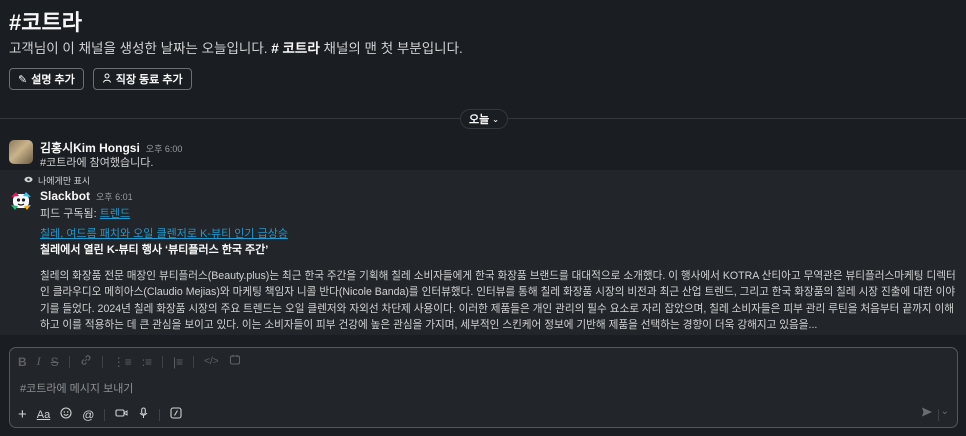 Image resolution: width=966 pixels, height=436 pixels. I want to click on only-visible-to-you: 나에게만 표시, so click(57, 180).